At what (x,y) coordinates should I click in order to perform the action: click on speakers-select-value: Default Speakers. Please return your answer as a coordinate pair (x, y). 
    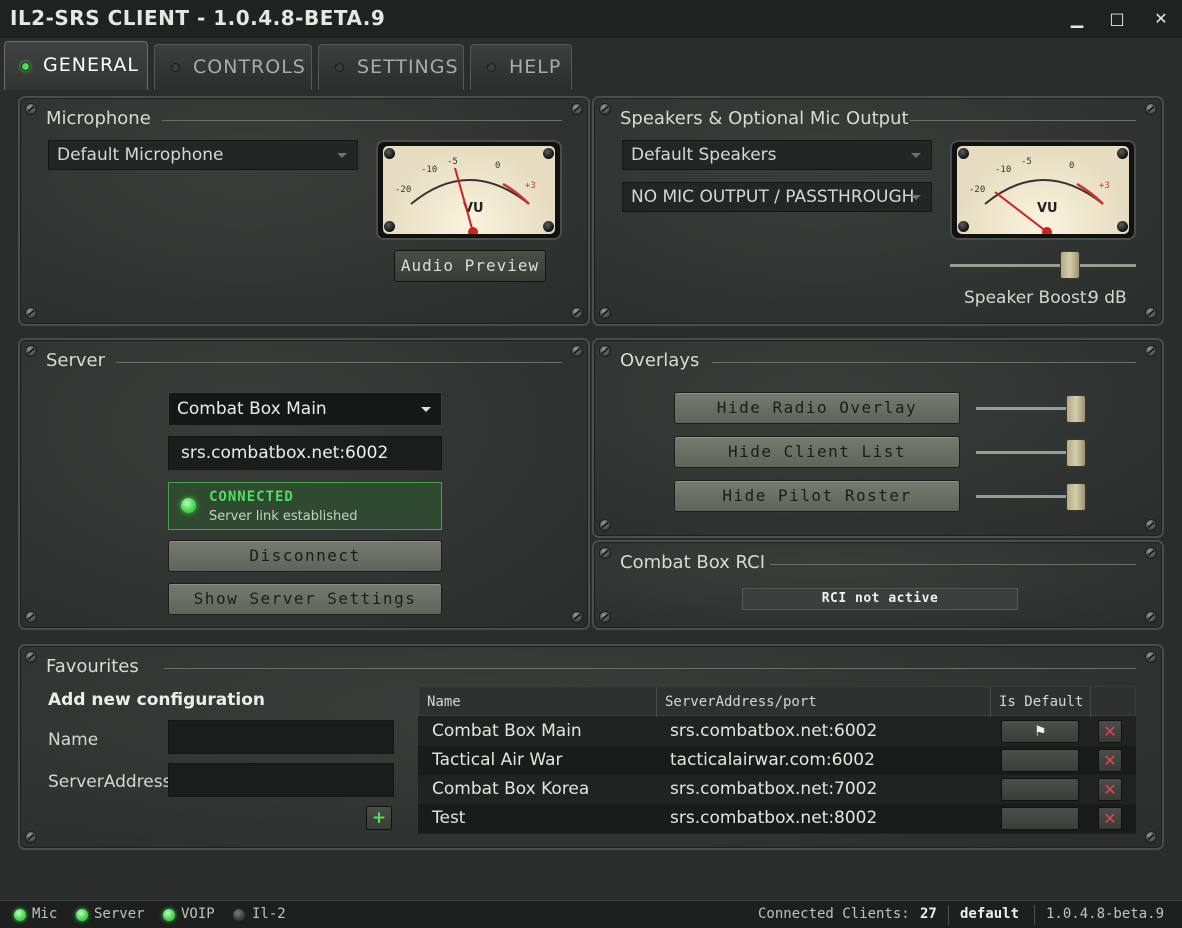
    Looking at the image, I should click on (704, 155).